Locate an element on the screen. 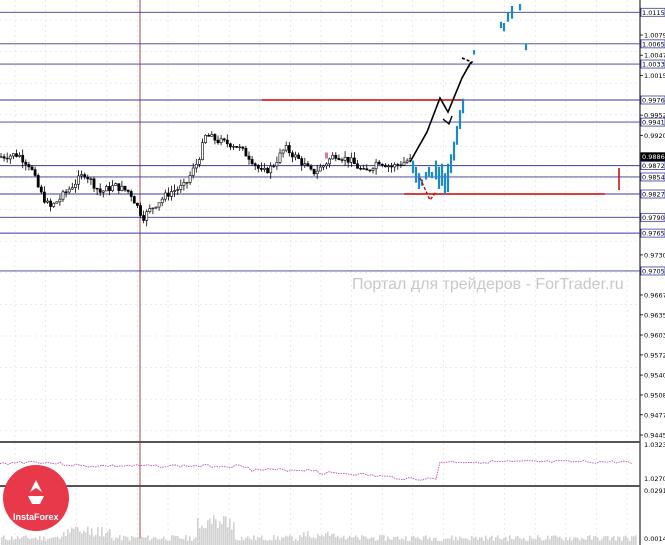 Image resolution: width=665 pixels, height=545 pixels. oscillator-tick-label: 1.0323 is located at coordinates (654, 445).